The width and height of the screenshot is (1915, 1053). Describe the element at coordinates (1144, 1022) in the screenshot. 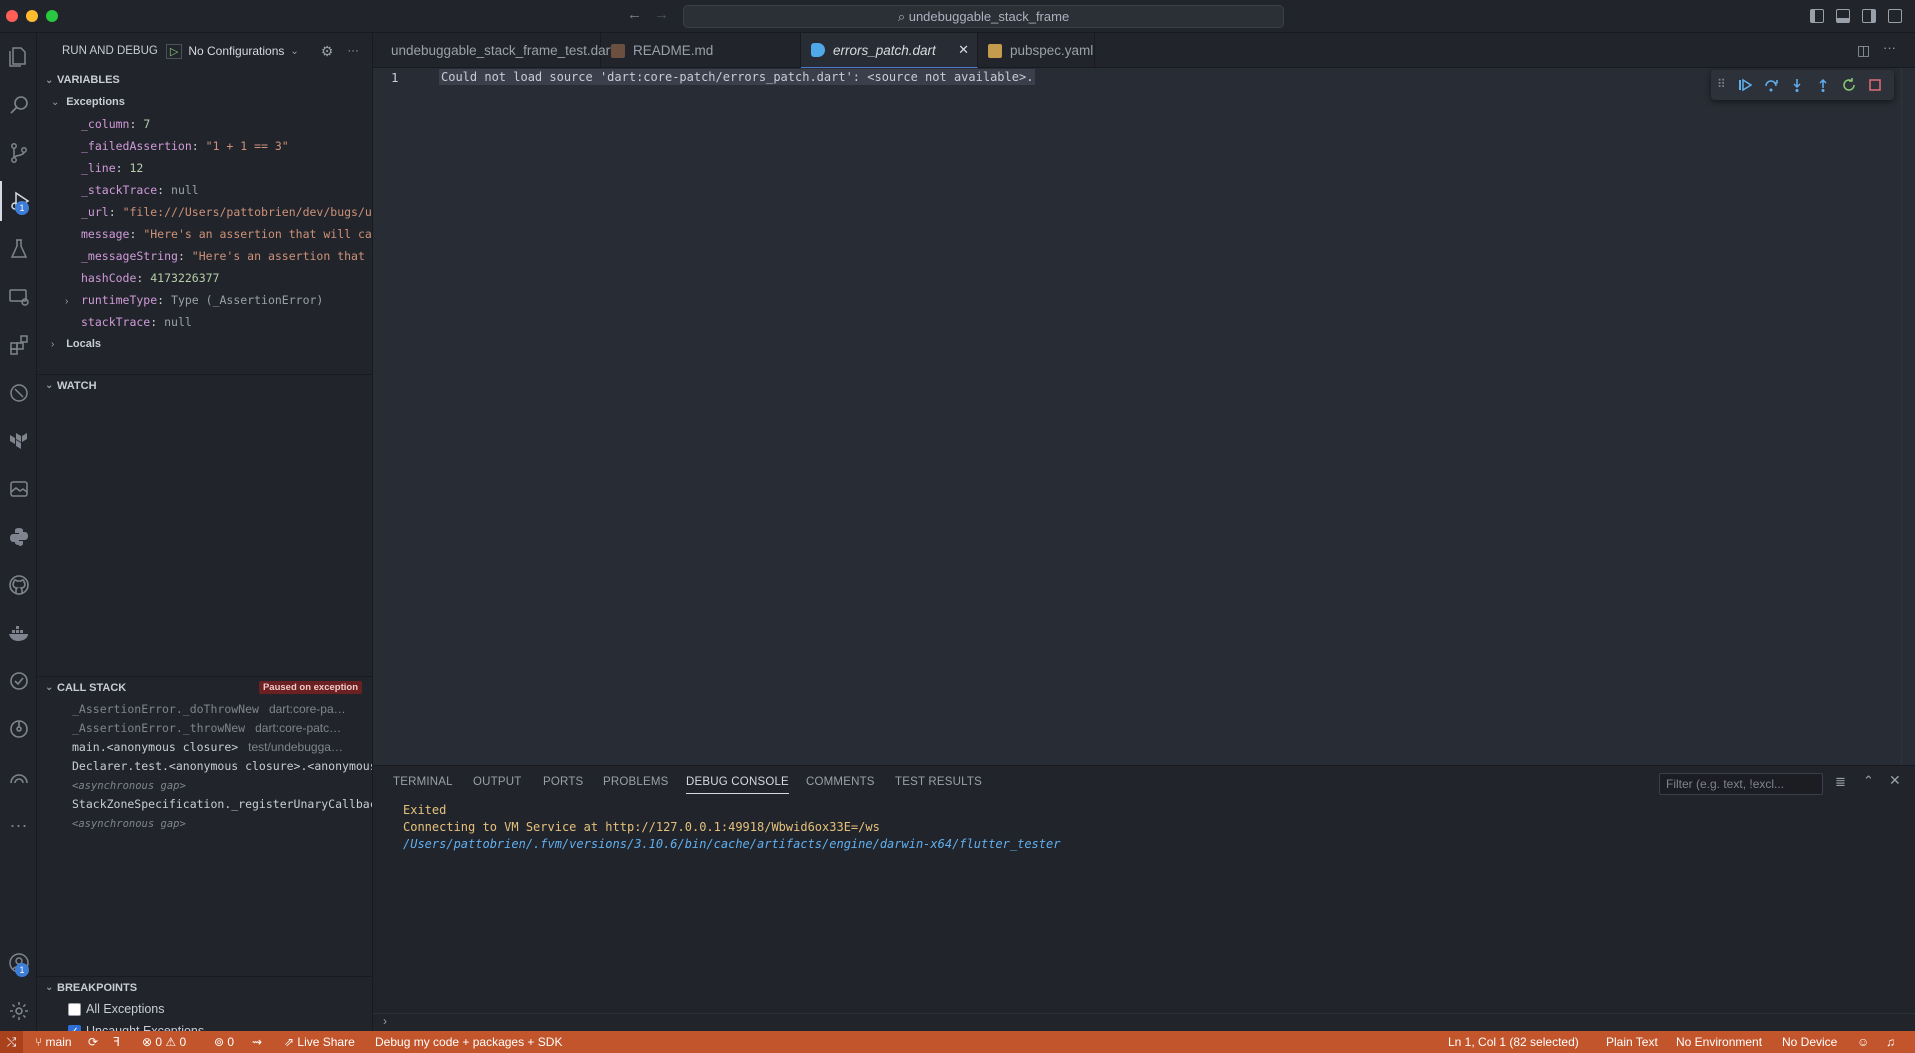

I see `console-input: ›` at that location.